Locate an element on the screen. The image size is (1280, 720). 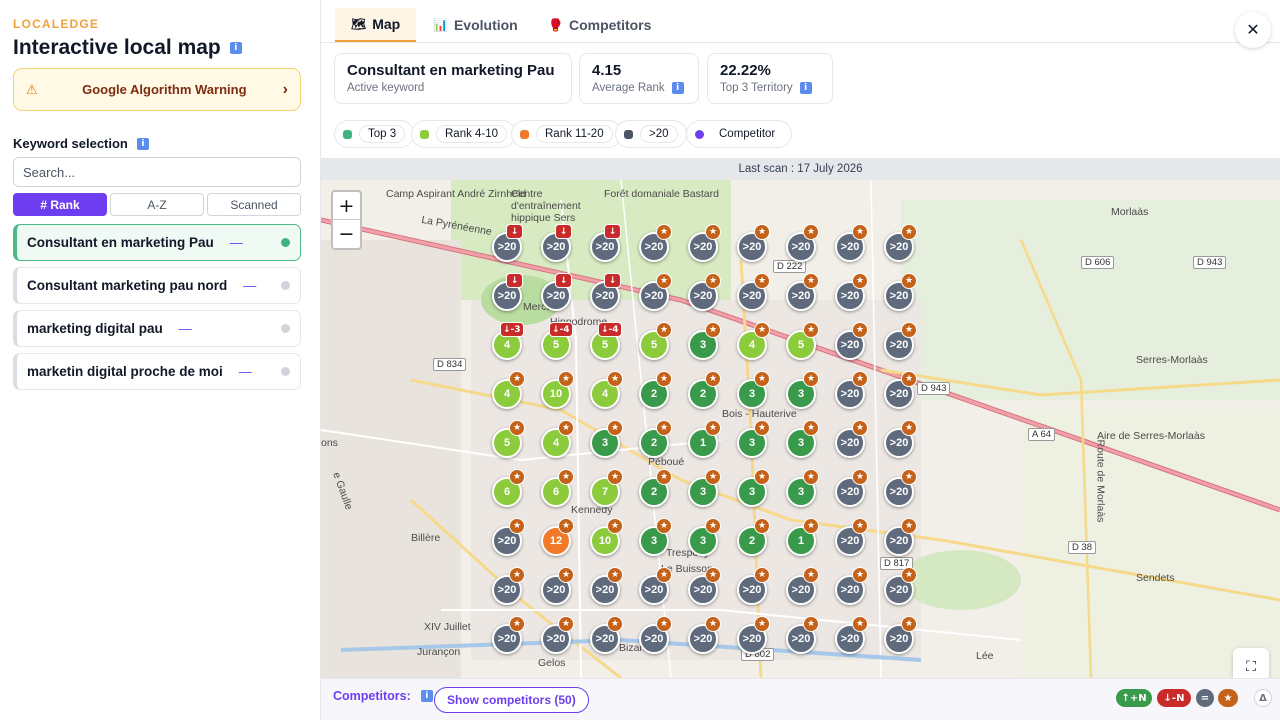
tab-competitors: 🥊 Competitors is located at coordinates (599, 25).